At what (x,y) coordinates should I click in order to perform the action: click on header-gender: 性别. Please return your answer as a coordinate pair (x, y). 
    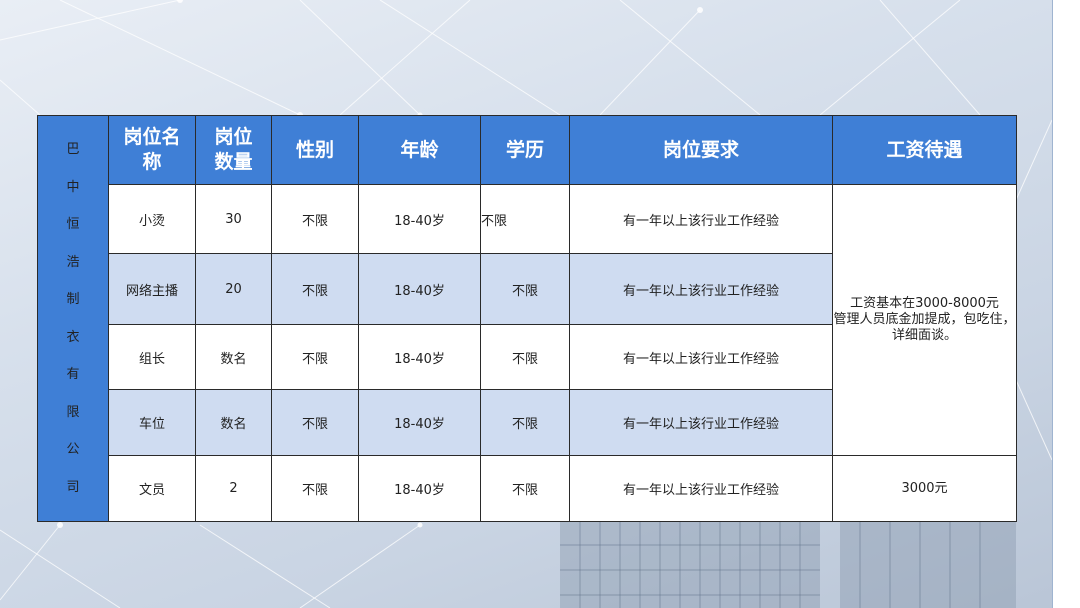
    Looking at the image, I should click on (315, 150).